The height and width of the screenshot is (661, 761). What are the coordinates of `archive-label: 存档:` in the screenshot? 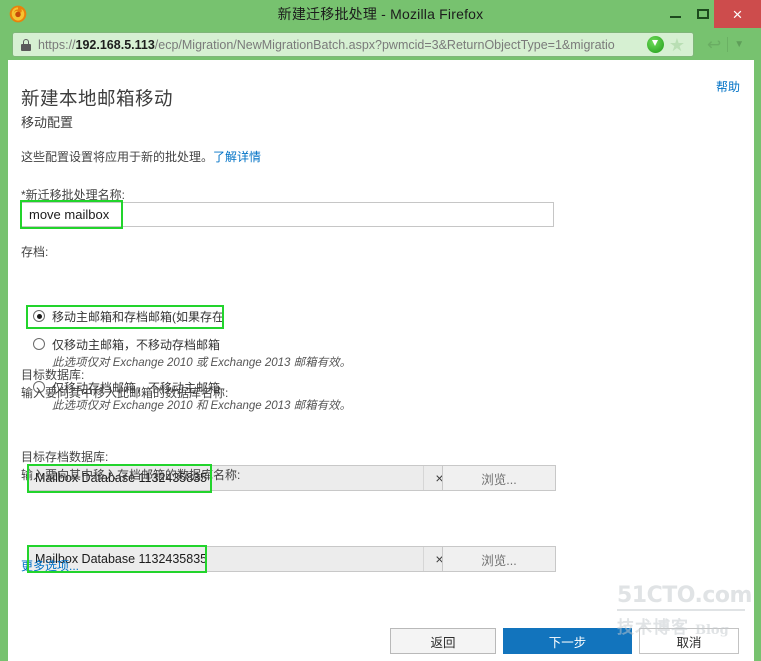 It's located at (35, 252).